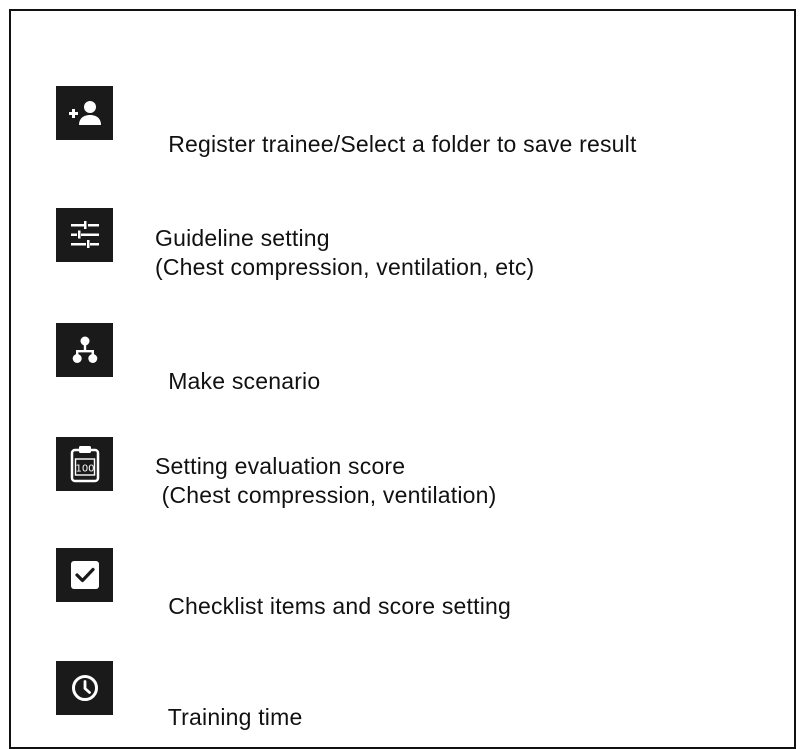 The width and height of the screenshot is (800, 749). I want to click on clipboard-score-icon: 100, so click(84, 464).